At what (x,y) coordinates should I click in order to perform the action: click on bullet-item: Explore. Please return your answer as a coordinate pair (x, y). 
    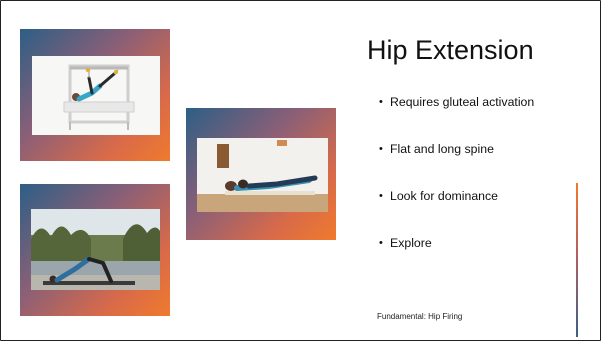
    Looking at the image, I should click on (456, 255).